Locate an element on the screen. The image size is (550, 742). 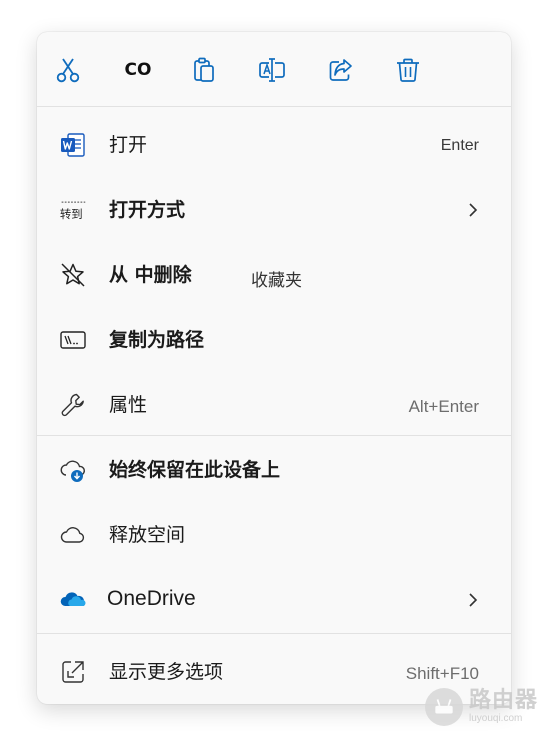
menu-item-label: 始终保留在此设备上 is located at coordinates (195, 470).